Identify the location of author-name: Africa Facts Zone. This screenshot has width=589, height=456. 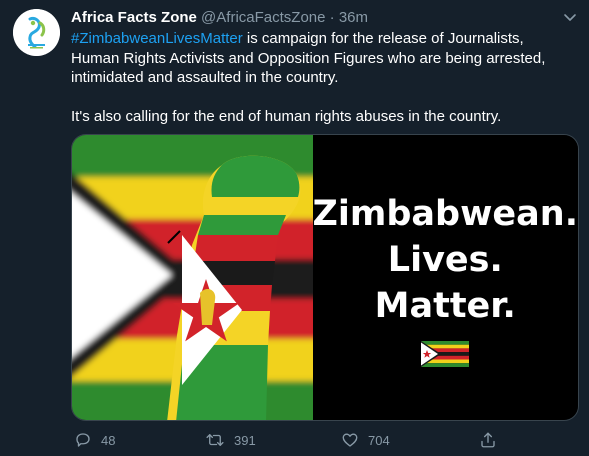
(134, 17).